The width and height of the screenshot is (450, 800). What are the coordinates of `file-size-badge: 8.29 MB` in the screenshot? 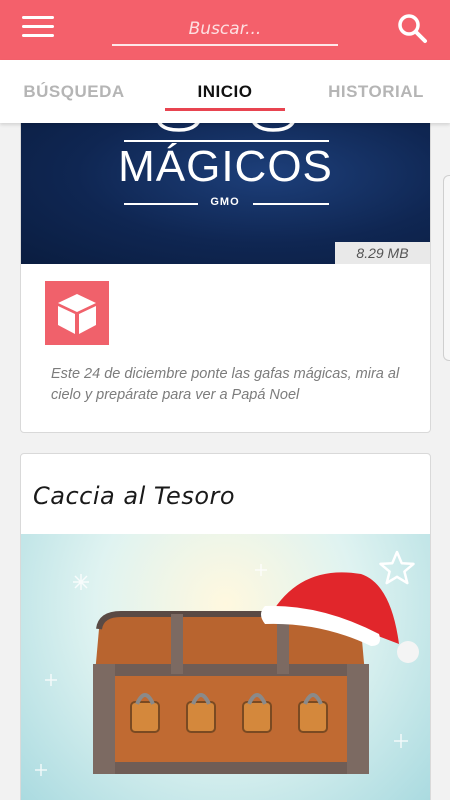 It's located at (382, 253).